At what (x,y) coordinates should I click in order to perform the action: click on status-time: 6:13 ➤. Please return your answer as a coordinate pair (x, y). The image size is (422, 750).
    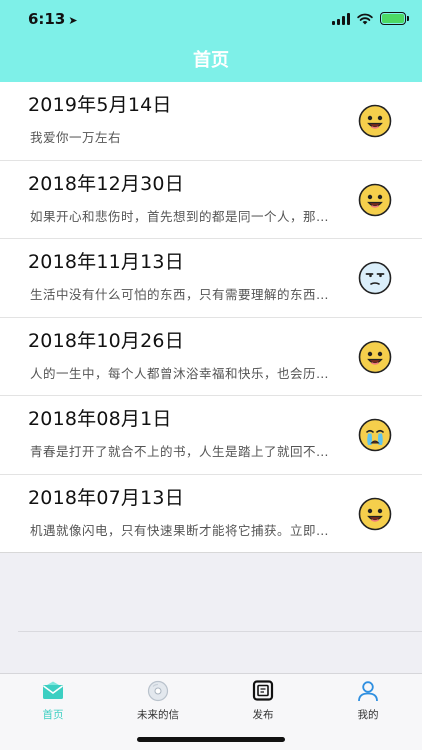
    Looking at the image, I should click on (53, 19).